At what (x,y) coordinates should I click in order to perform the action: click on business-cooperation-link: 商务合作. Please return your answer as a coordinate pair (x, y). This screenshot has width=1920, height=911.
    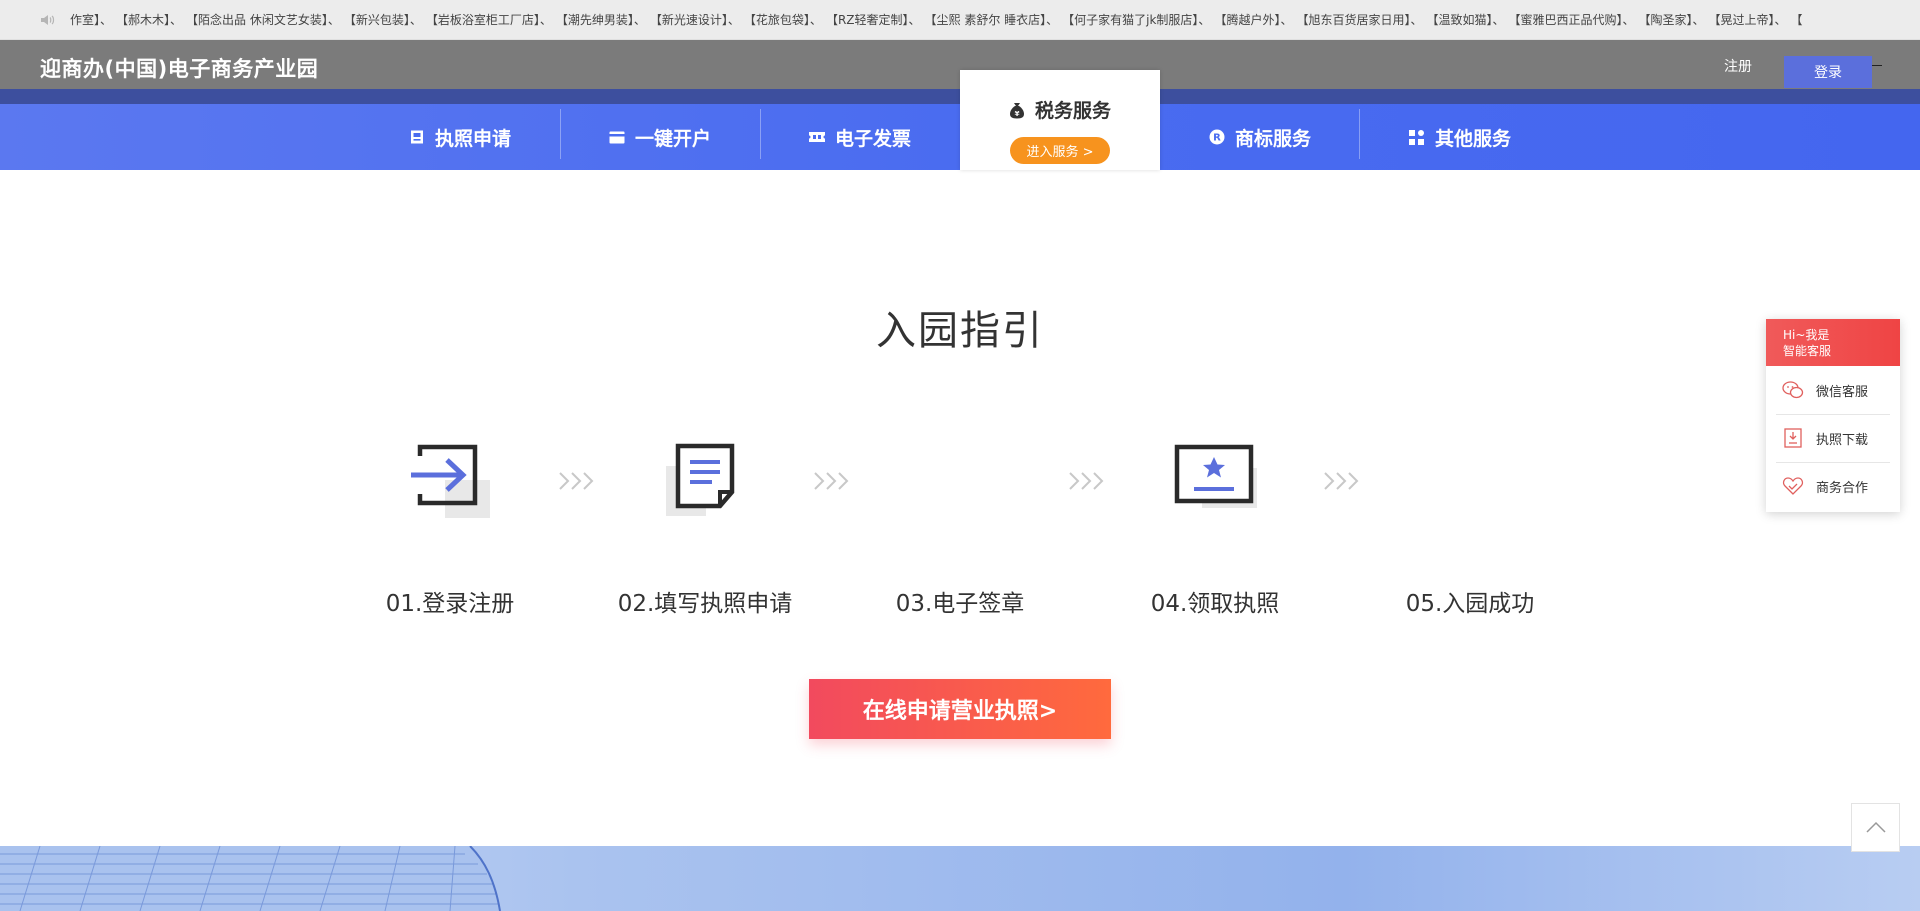
    Looking at the image, I should click on (1833, 486).